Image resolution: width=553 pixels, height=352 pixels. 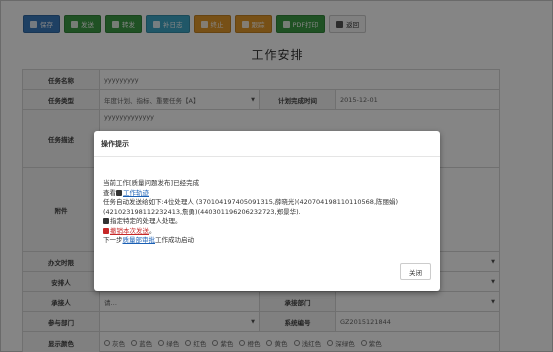 What do you see at coordinates (267, 232) in the screenshot?
I see `revoke-line: 撤销本次发送。` at bounding box center [267, 232].